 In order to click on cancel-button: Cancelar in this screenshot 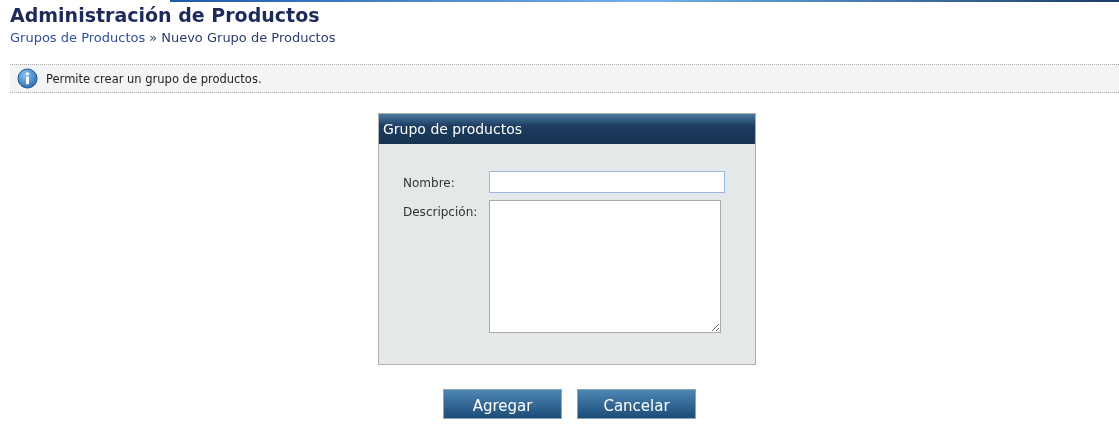, I will do `click(636, 404)`.